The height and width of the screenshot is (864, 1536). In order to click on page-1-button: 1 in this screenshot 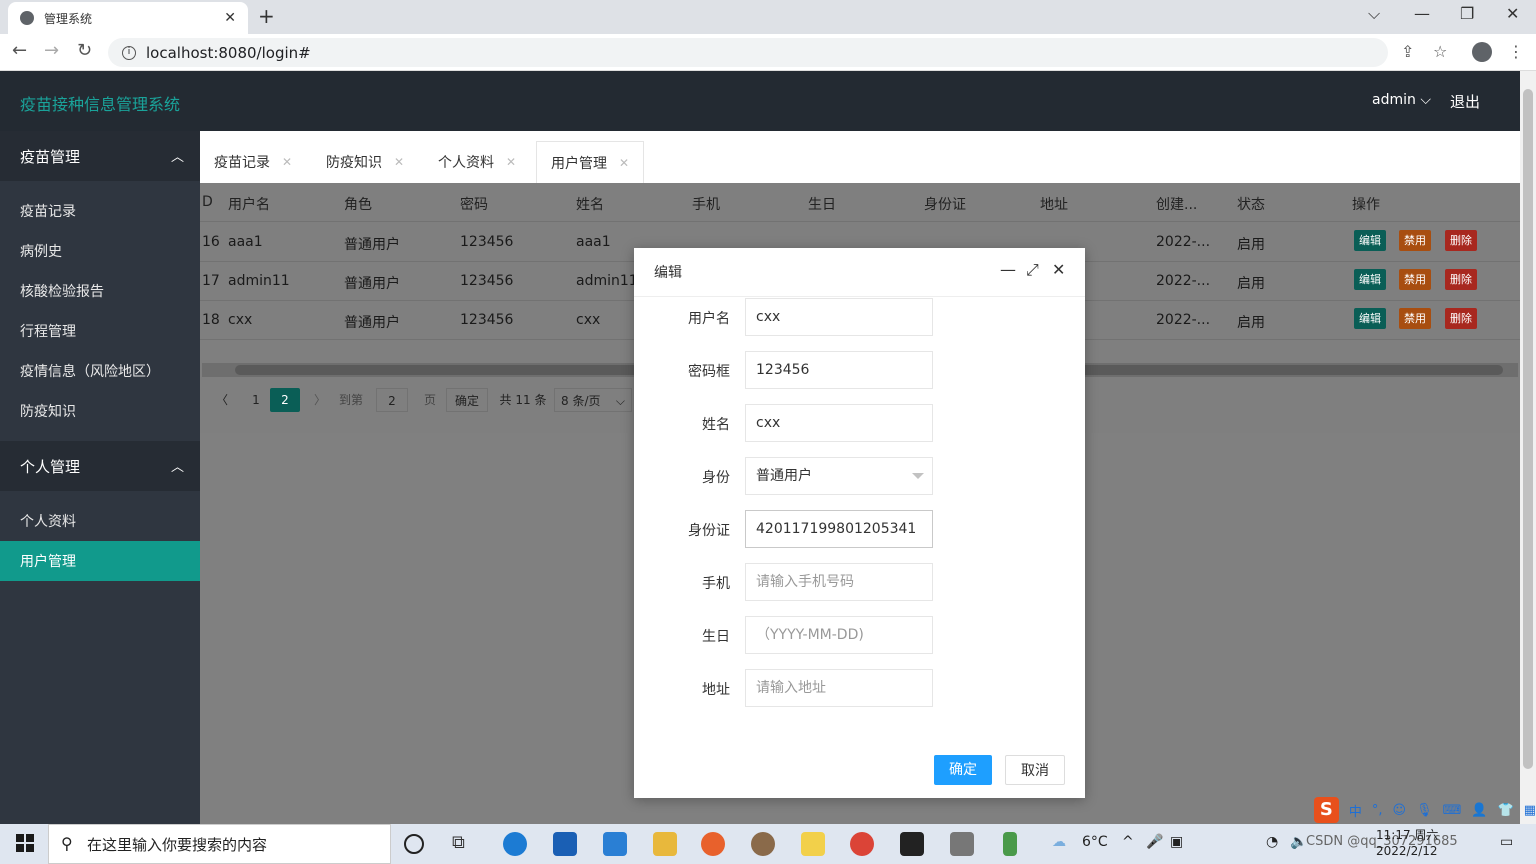, I will do `click(256, 400)`.